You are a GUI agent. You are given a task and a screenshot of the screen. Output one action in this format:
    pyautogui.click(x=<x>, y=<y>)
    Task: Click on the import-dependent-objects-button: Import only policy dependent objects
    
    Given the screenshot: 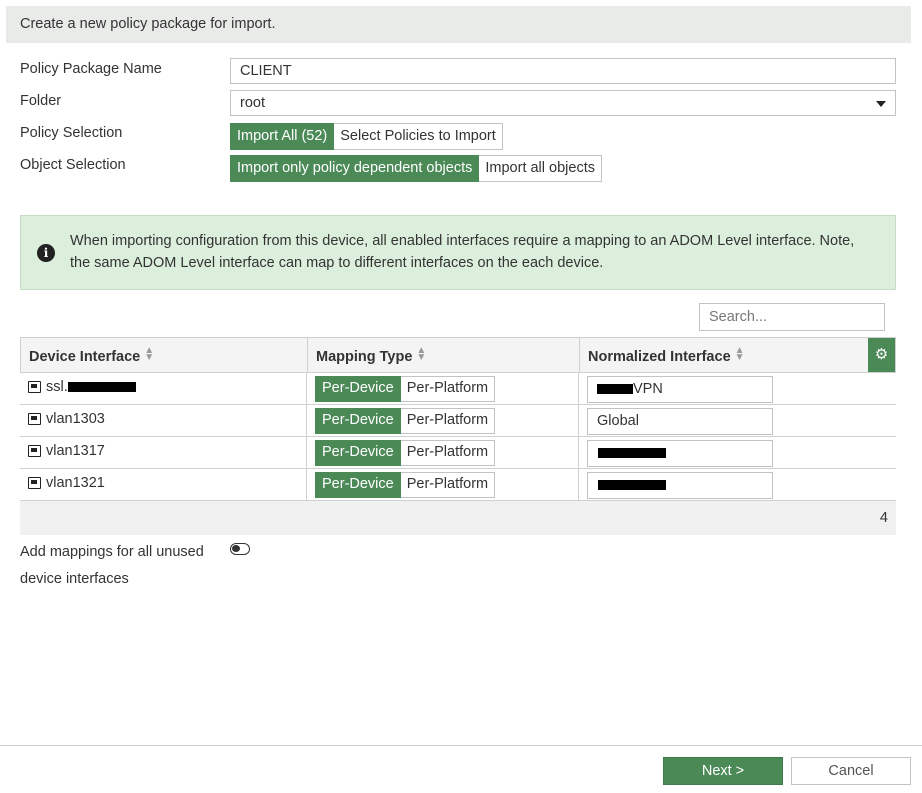 What is the action you would take?
    pyautogui.click(x=355, y=168)
    